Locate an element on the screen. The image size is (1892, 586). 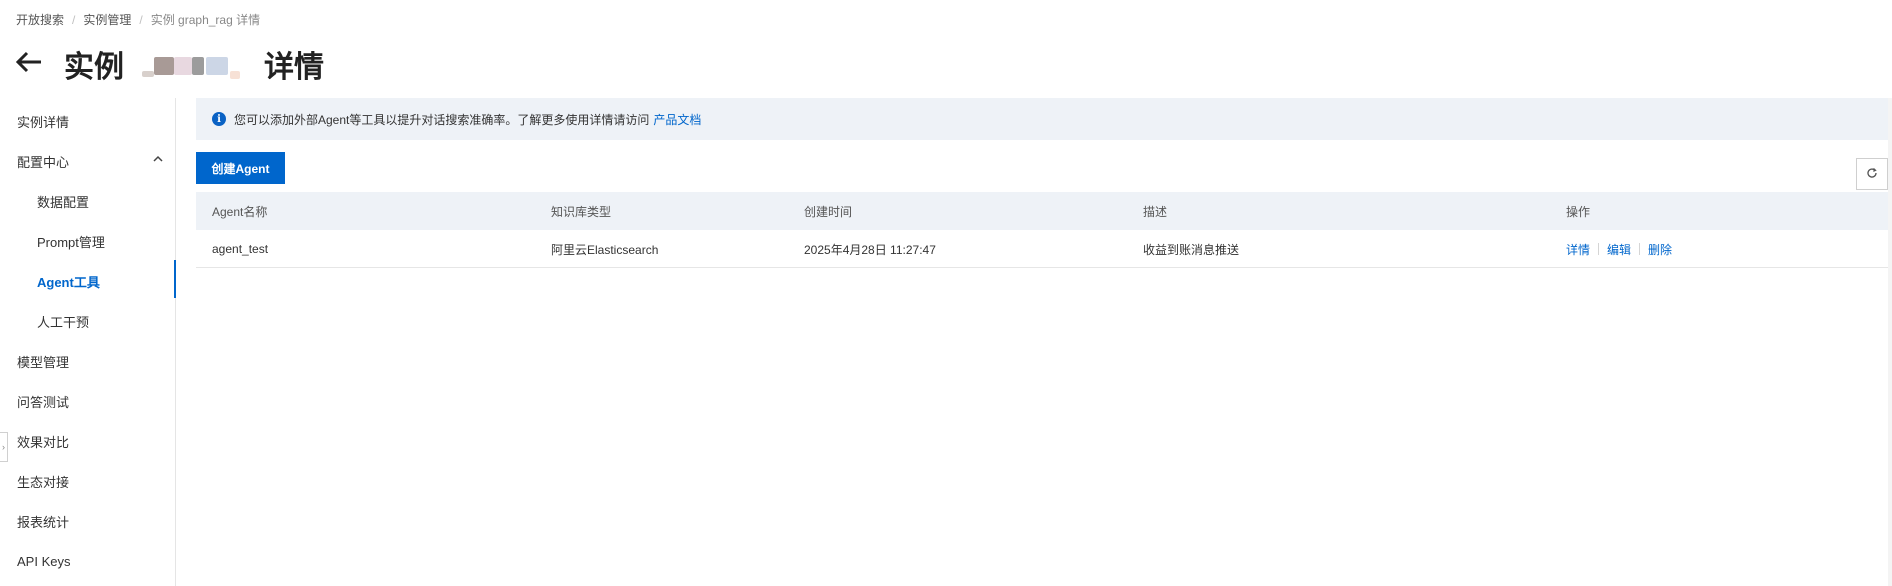
sidebar-item-api-keys: API Keys is located at coordinates (88, 561).